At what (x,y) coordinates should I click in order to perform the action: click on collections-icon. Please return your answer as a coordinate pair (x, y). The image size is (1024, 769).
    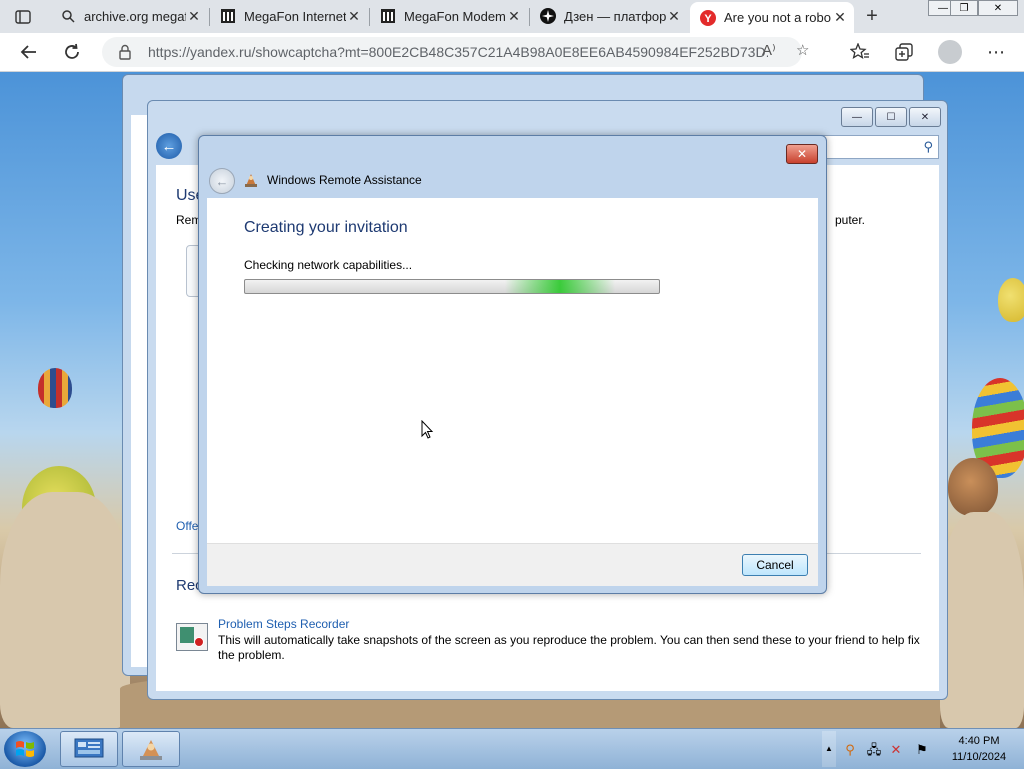
    Looking at the image, I should click on (904, 52).